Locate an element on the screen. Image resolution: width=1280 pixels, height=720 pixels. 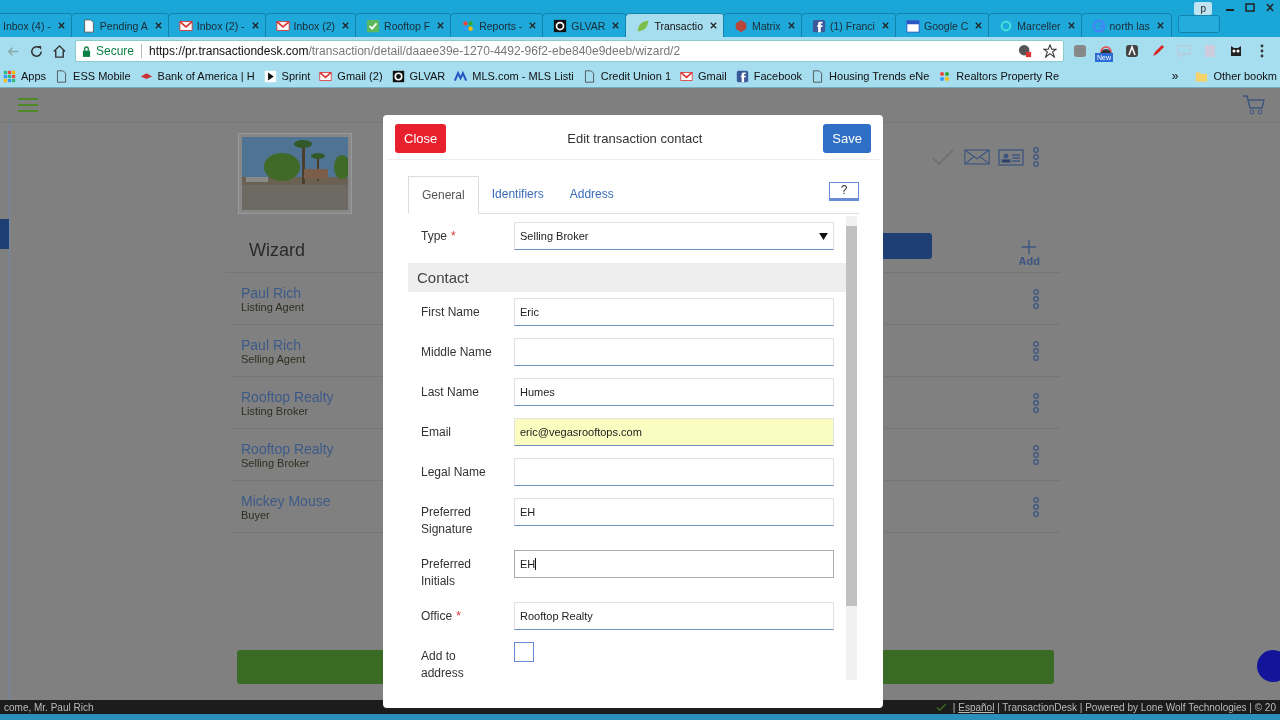
field-label: First Name is located at coordinates (450, 312).